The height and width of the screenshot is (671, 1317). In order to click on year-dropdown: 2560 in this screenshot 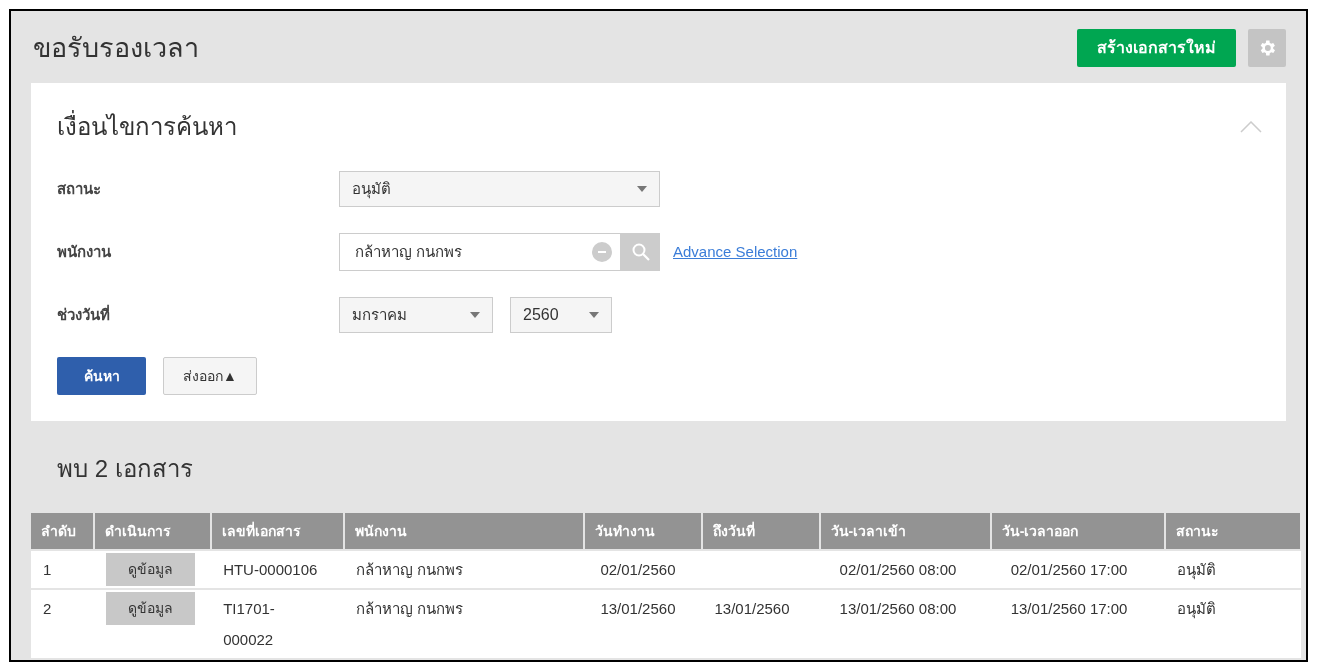, I will do `click(561, 315)`.